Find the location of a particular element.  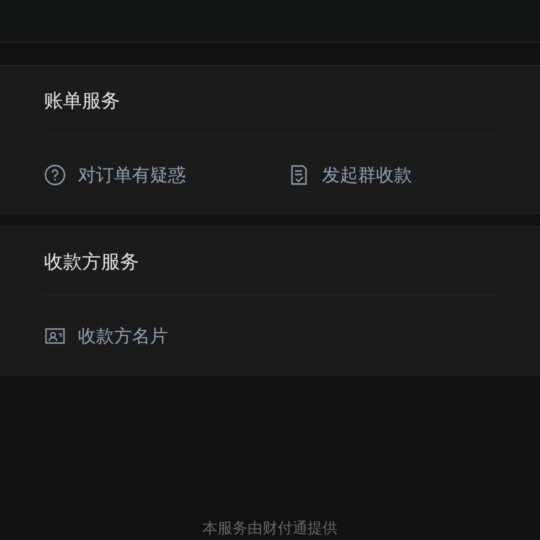

help-icon is located at coordinates (55, 175).